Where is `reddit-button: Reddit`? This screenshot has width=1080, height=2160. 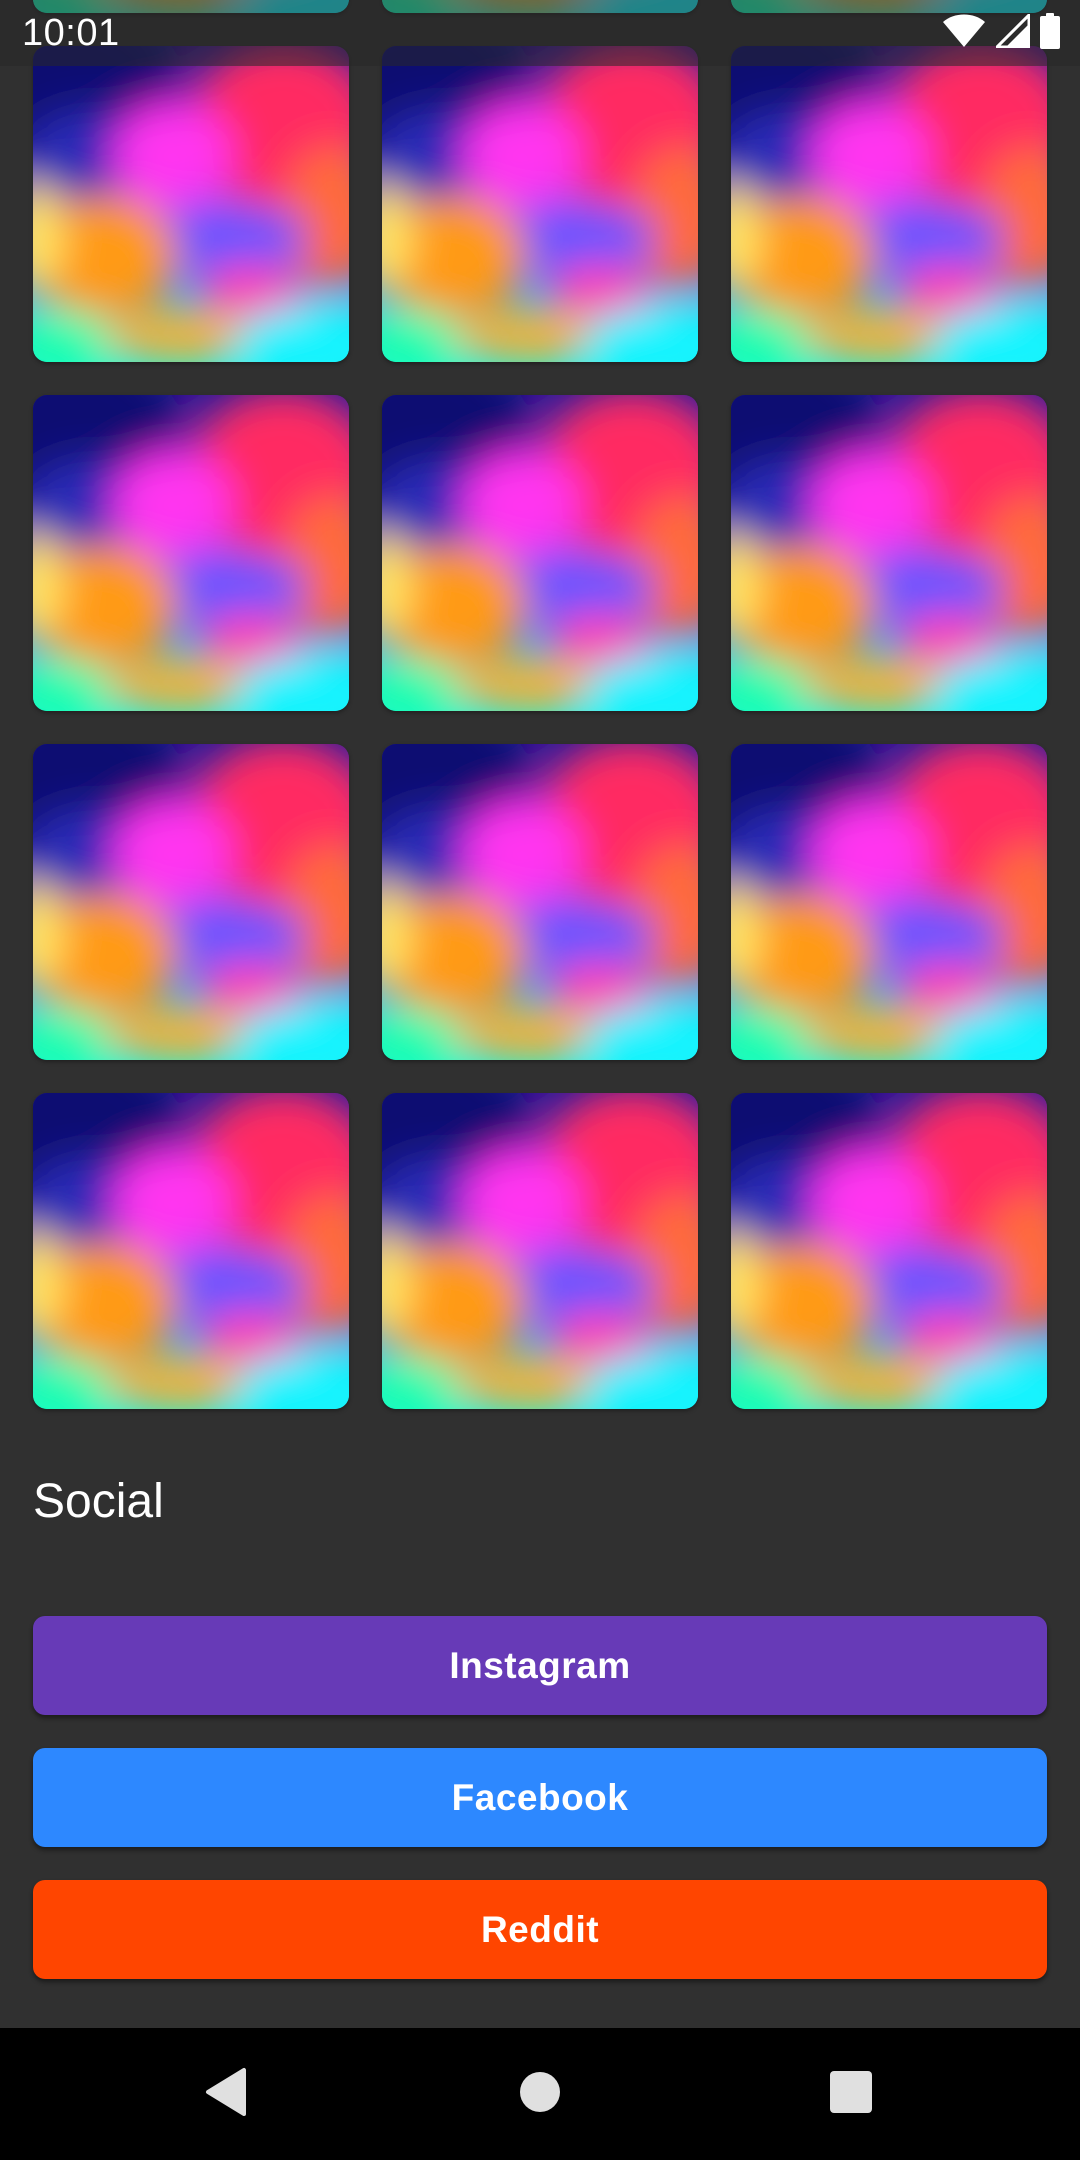 reddit-button: Reddit is located at coordinates (540, 1929).